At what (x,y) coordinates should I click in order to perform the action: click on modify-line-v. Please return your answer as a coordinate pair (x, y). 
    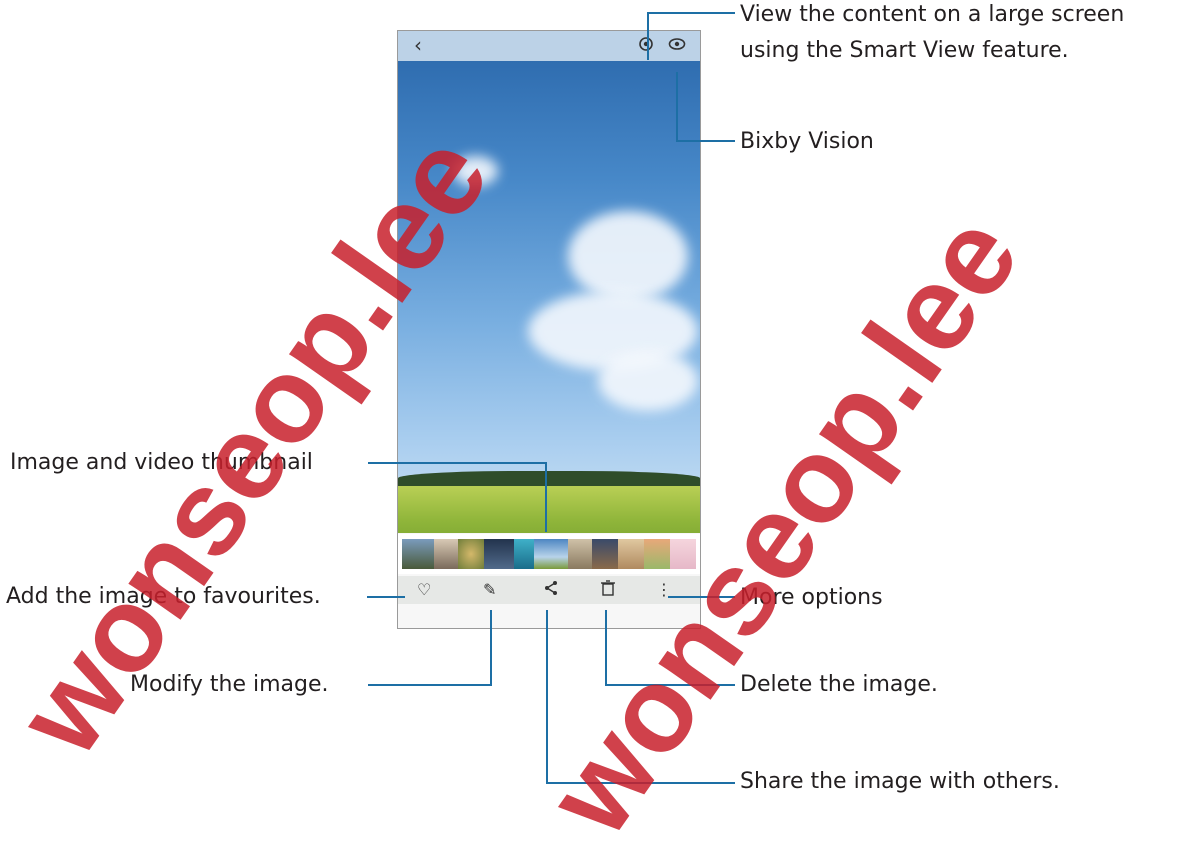
    Looking at the image, I should click on (491, 648).